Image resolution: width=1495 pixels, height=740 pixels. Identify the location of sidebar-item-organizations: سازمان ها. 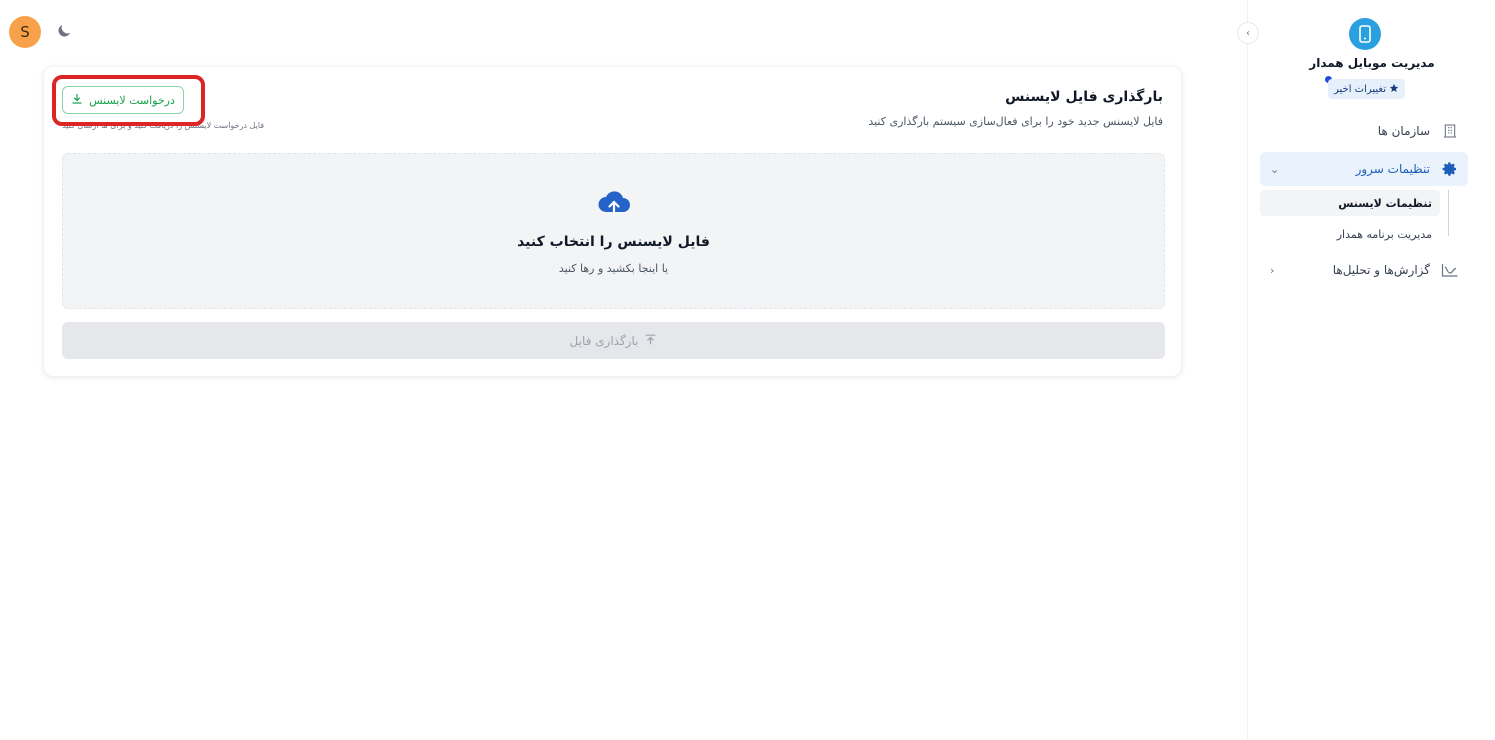
(1364, 131).